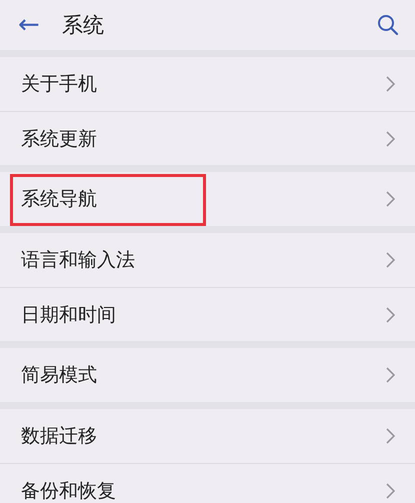 Image resolution: width=415 pixels, height=503 pixels. What do you see at coordinates (388, 25) in the screenshot?
I see `search-icon` at bounding box center [388, 25].